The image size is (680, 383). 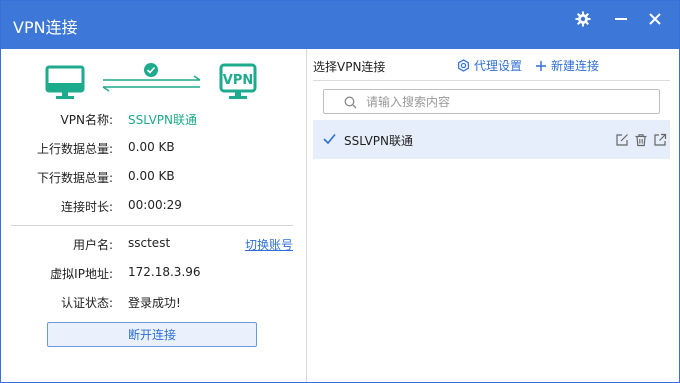 I want to click on vpn-list-item: SSLVPN联通, so click(x=491, y=139).